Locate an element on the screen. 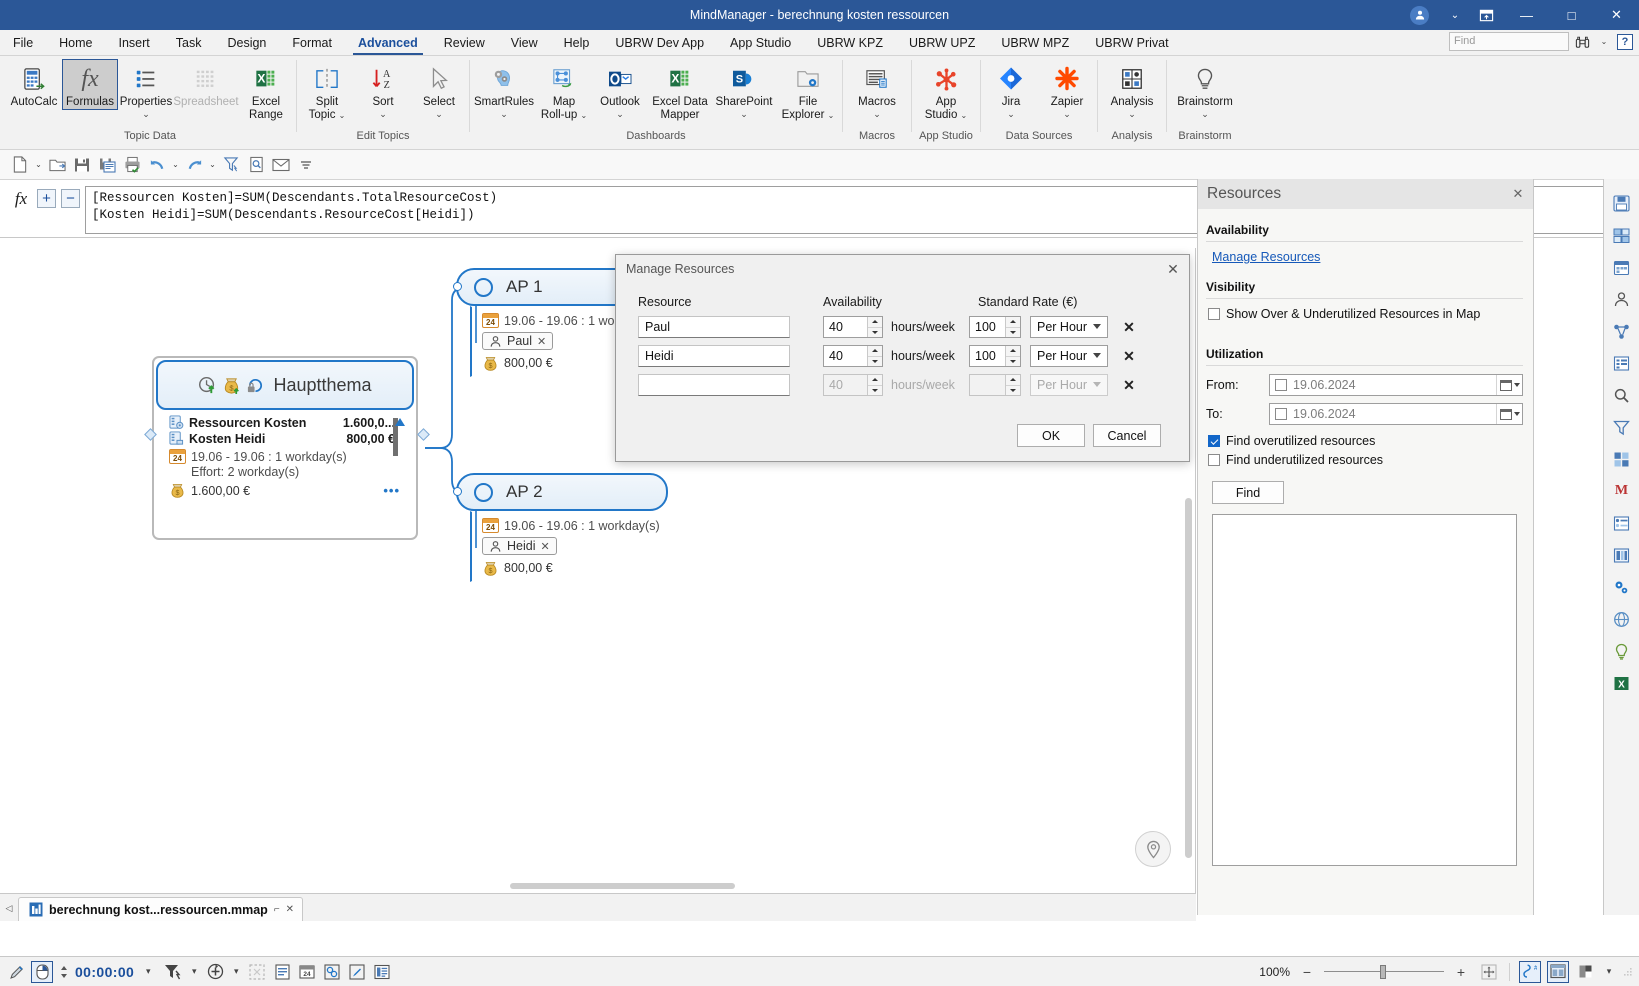  undo-icon is located at coordinates (157, 165).